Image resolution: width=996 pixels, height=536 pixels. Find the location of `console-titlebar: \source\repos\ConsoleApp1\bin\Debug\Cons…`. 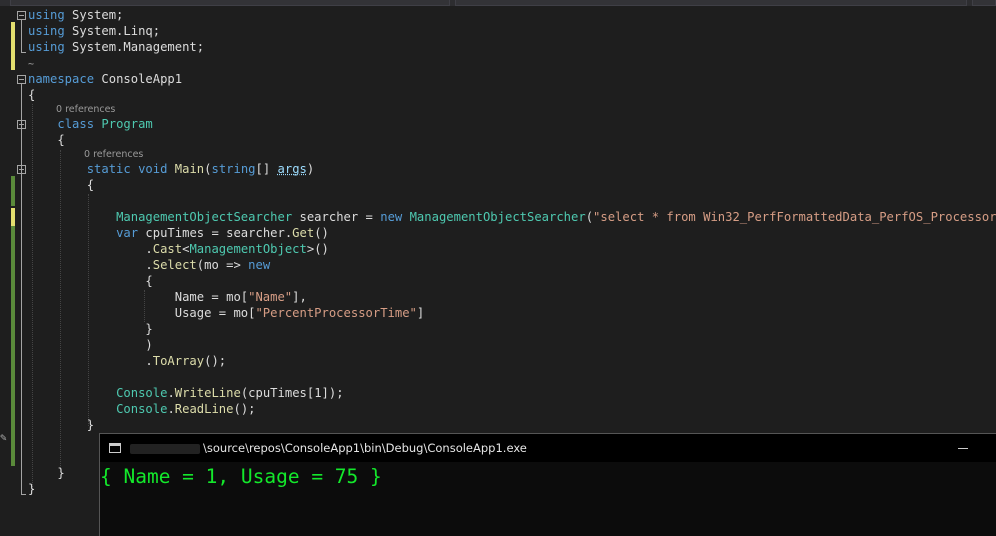

console-titlebar: \source\repos\ConsoleApp1\bin\Debug\Cons… is located at coordinates (548, 448).